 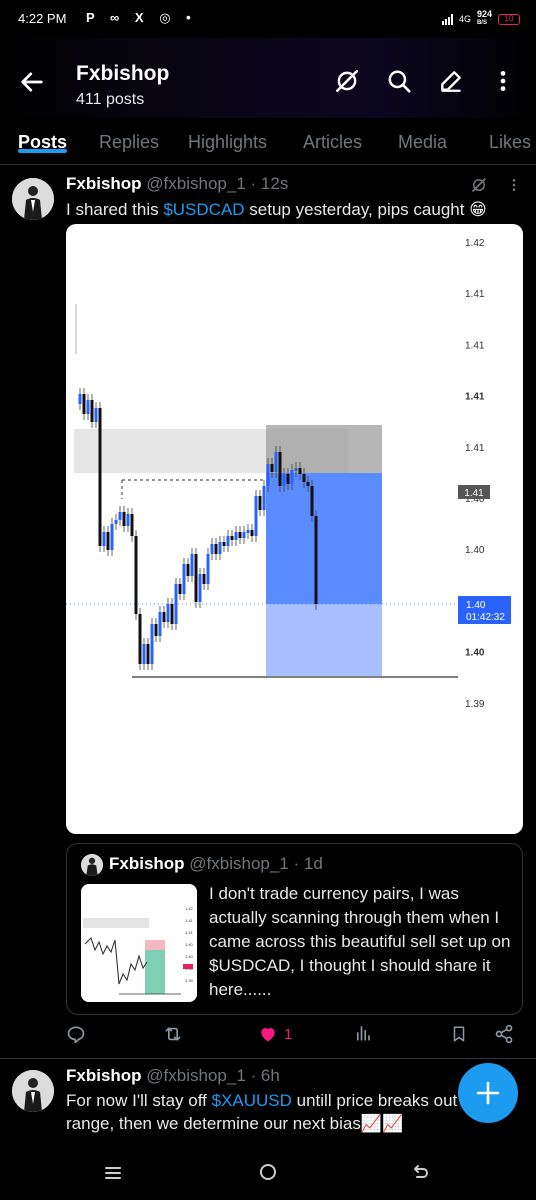 What do you see at coordinates (451, 81) in the screenshot?
I see `compose-icon` at bounding box center [451, 81].